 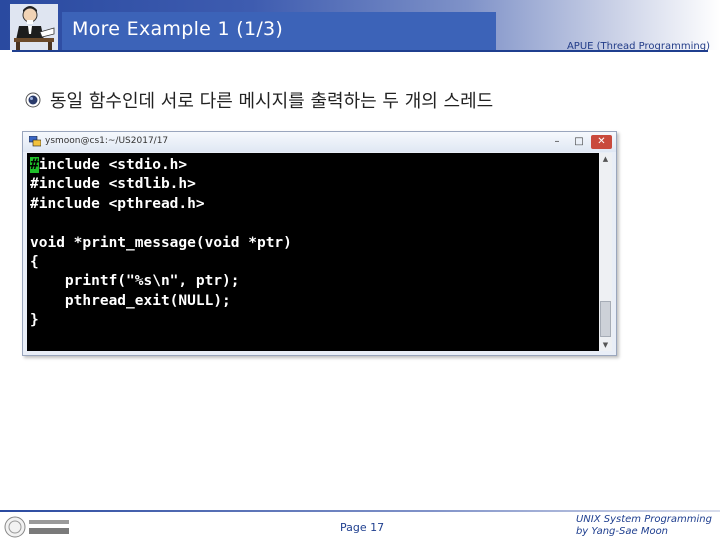 I want to click on close-button: ✕, so click(x=601, y=142).